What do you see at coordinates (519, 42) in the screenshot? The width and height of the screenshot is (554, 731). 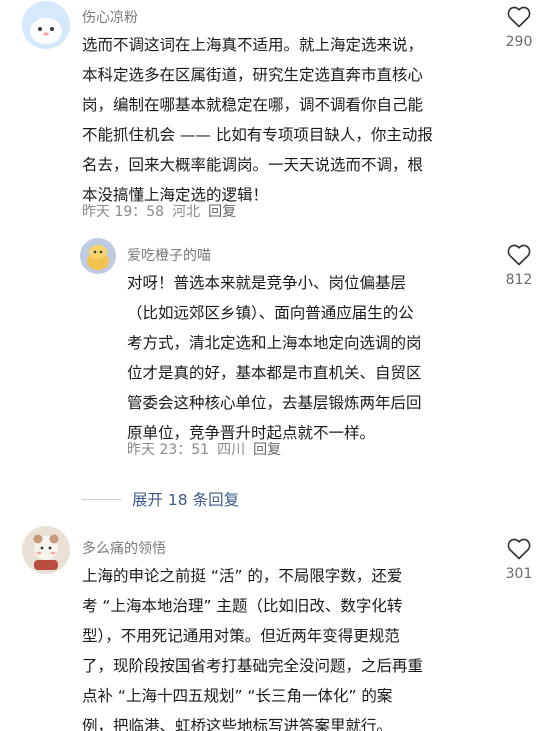 I see `like-count: 290` at bounding box center [519, 42].